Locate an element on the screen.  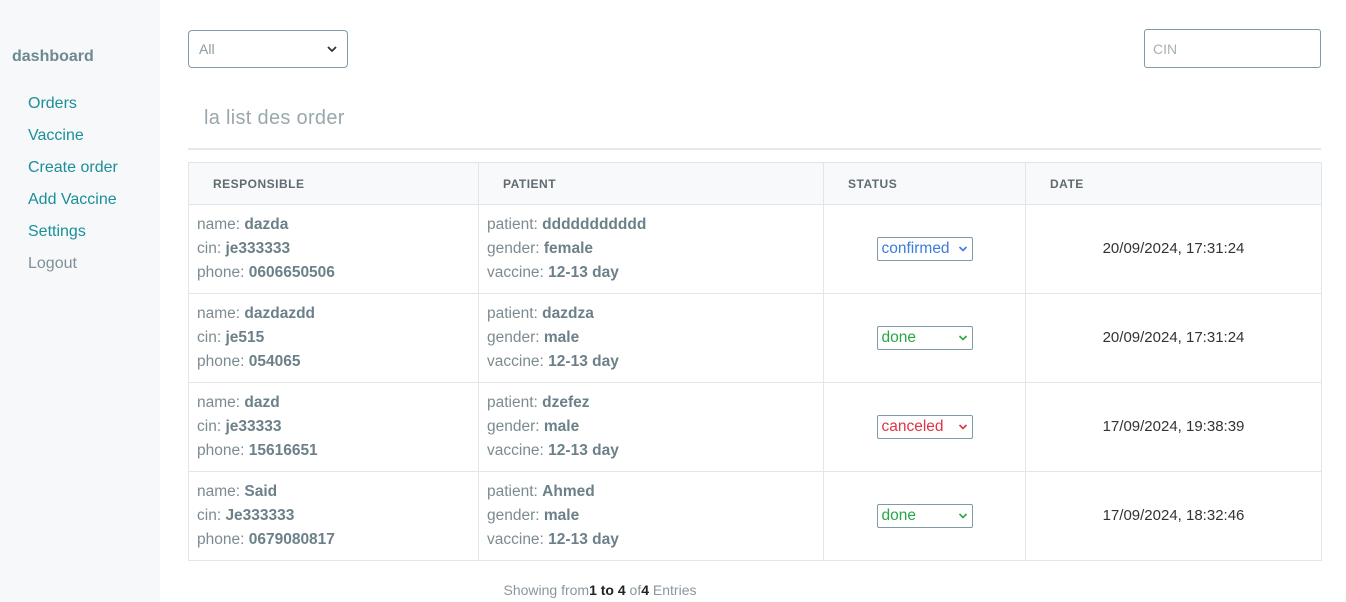
status-value: canceled is located at coordinates (912, 426).